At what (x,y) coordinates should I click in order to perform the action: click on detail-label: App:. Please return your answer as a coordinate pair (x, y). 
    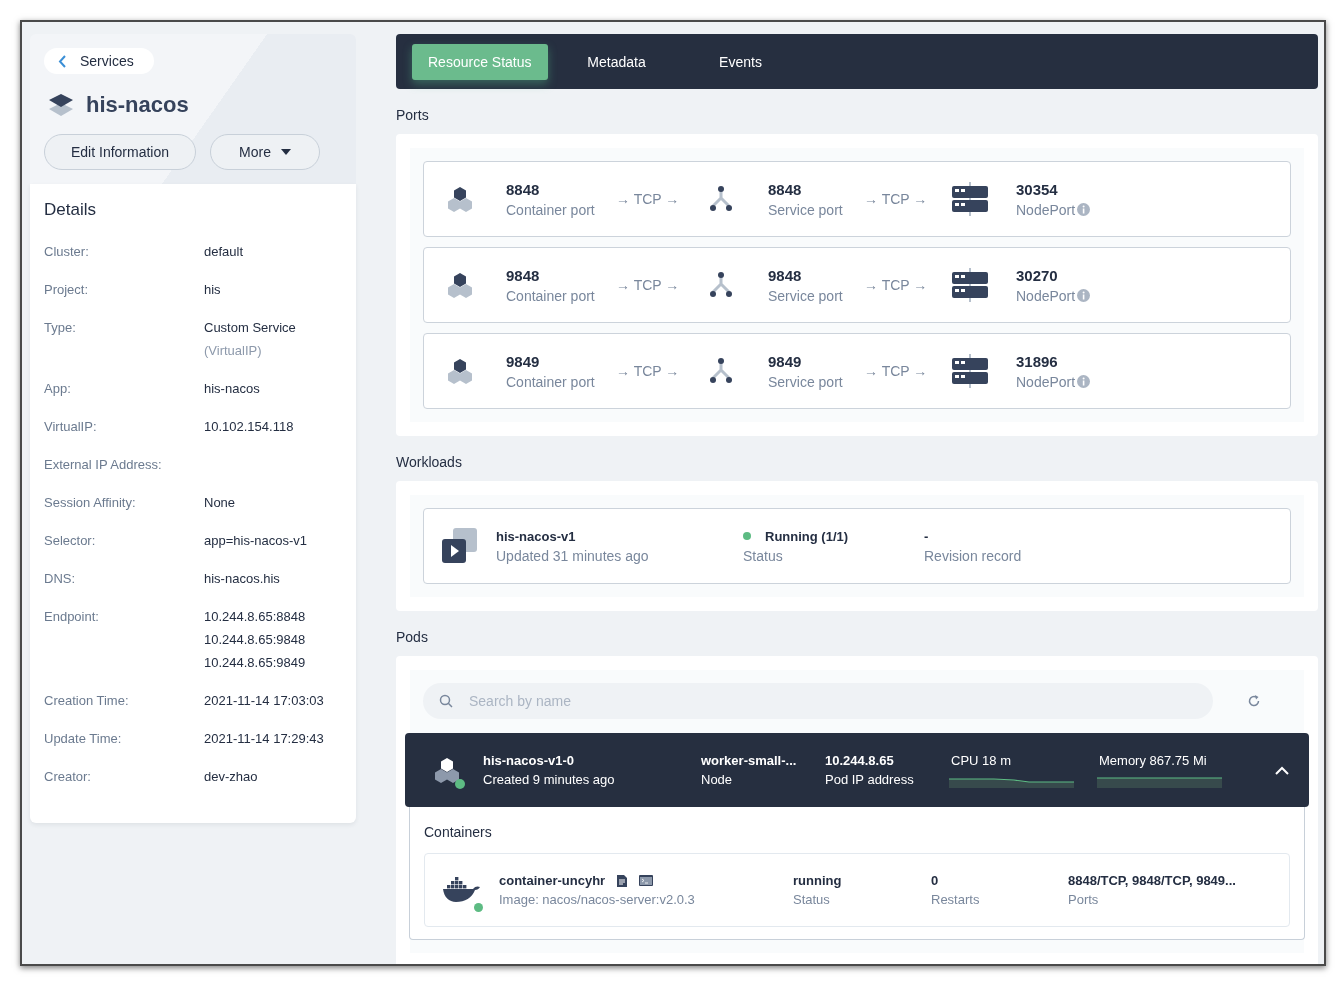
    Looking at the image, I should click on (58, 389).